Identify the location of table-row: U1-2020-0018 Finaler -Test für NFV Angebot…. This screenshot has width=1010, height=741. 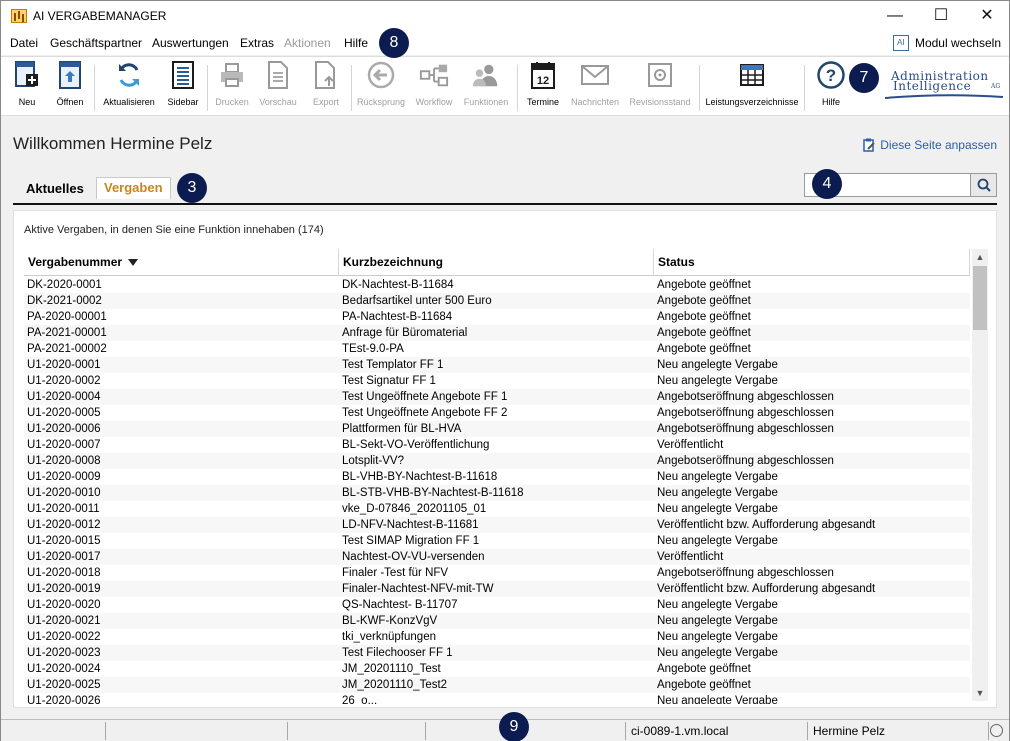
(497, 573).